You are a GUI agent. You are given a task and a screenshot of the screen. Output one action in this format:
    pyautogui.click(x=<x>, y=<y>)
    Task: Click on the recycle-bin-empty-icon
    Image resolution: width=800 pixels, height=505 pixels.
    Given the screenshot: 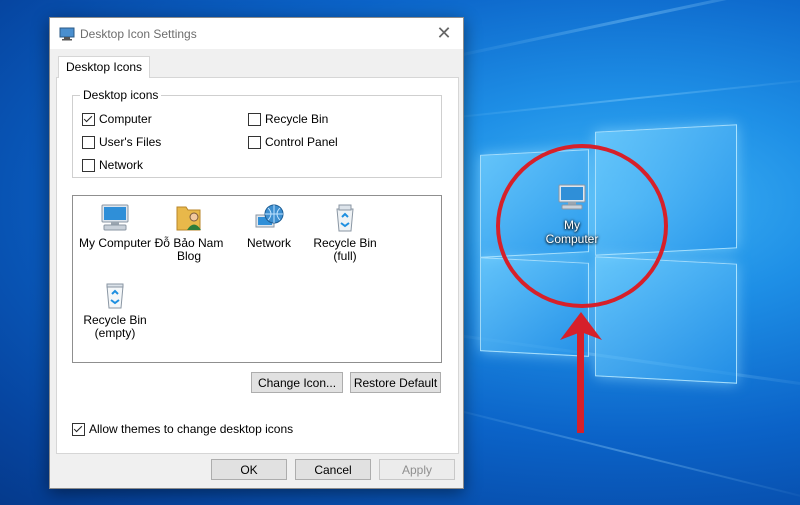 What is the action you would take?
    pyautogui.click(x=115, y=296)
    